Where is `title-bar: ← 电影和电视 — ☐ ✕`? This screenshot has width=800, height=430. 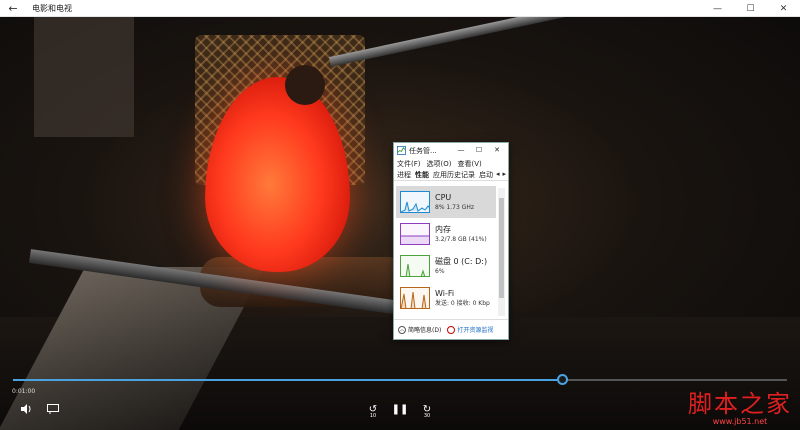 title-bar: ← 电影和电视 — ☐ ✕ is located at coordinates (400, 8).